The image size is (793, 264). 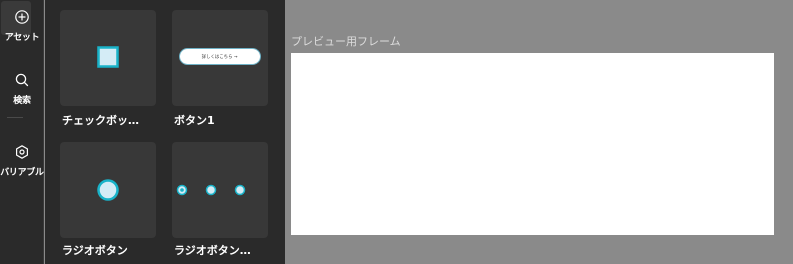 I want to click on preview-frame-title: プレビュー用フレーム, so click(x=346, y=41).